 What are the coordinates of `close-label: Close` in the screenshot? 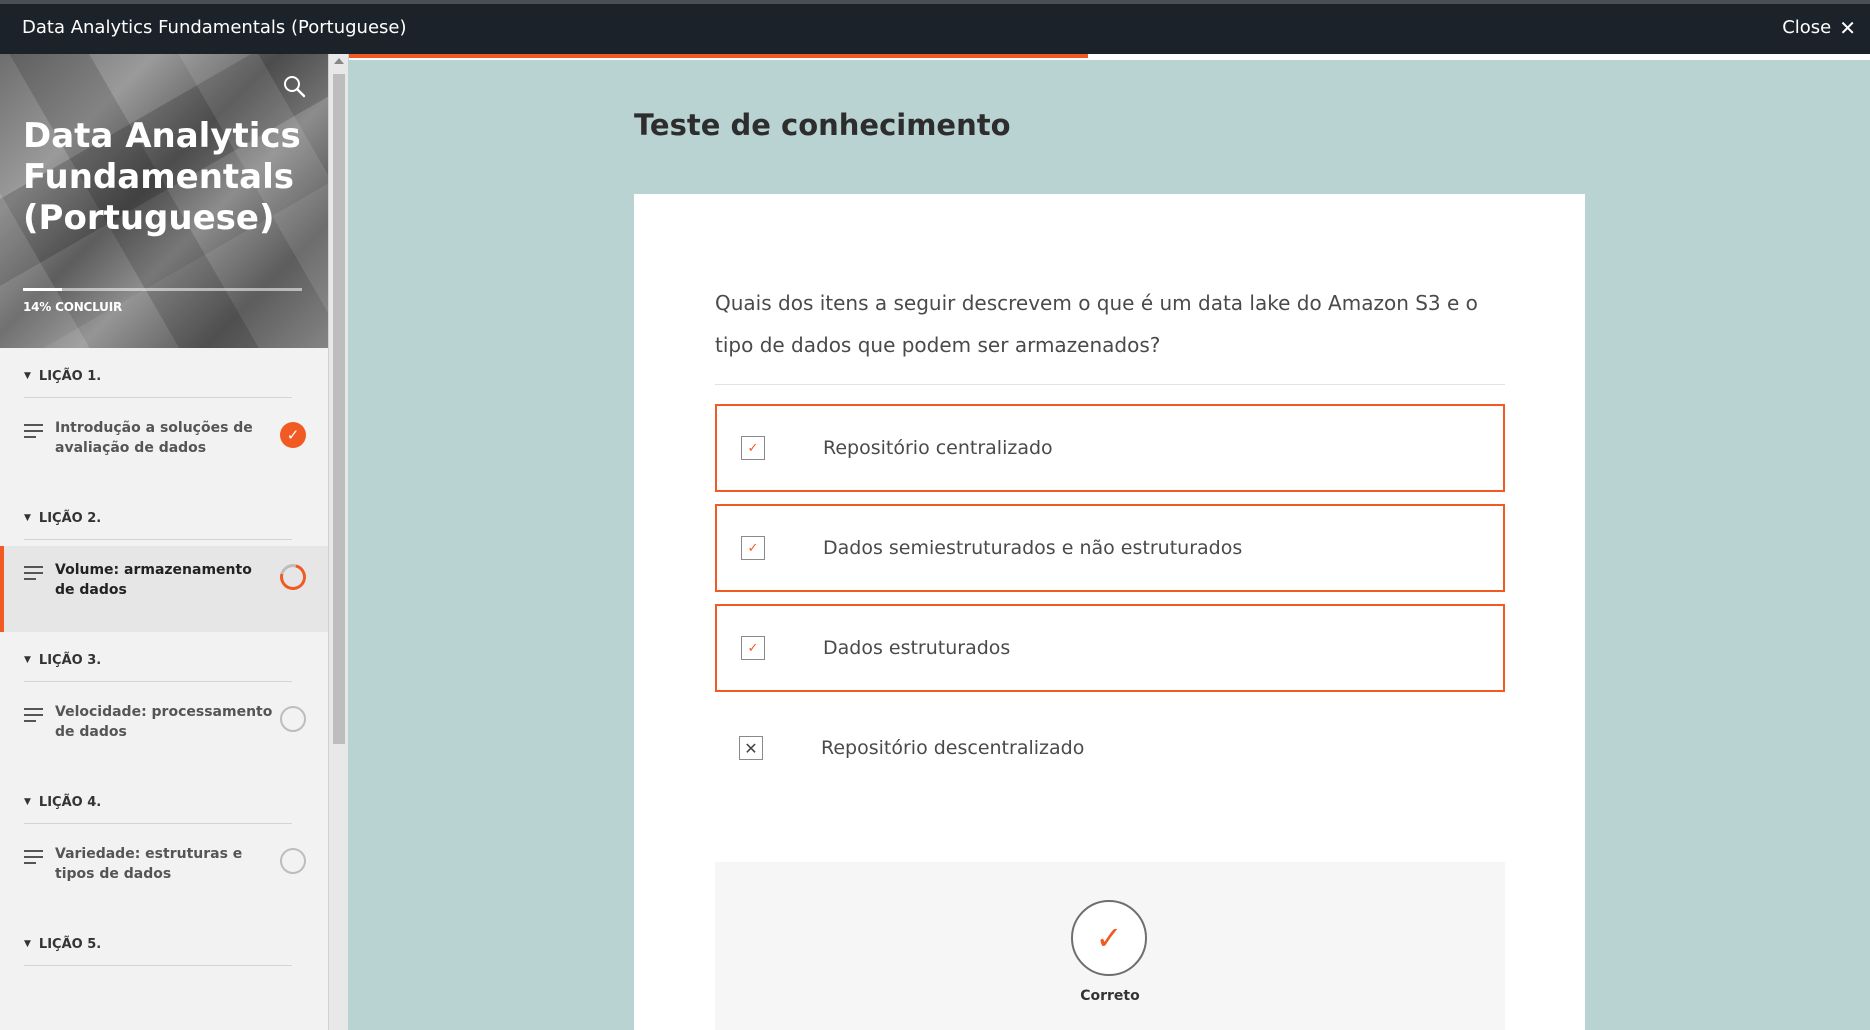 It's located at (1807, 27).